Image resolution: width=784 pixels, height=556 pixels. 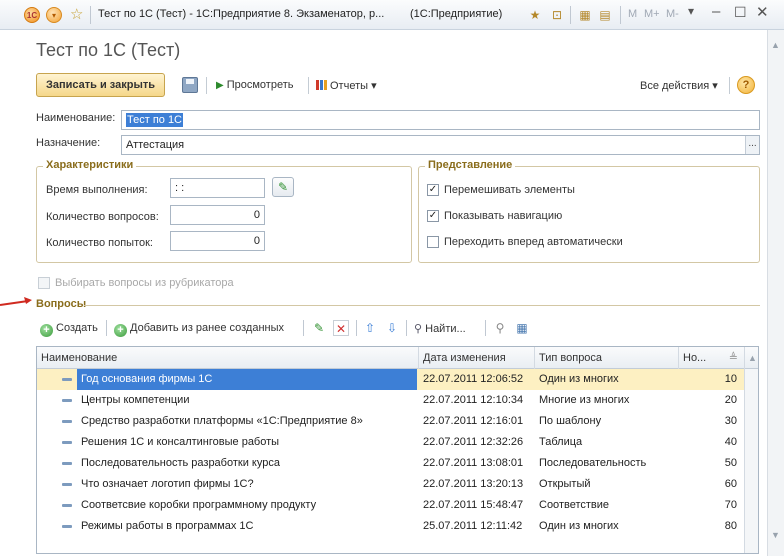 I want to click on name-label: Наименование:, so click(x=76, y=118).